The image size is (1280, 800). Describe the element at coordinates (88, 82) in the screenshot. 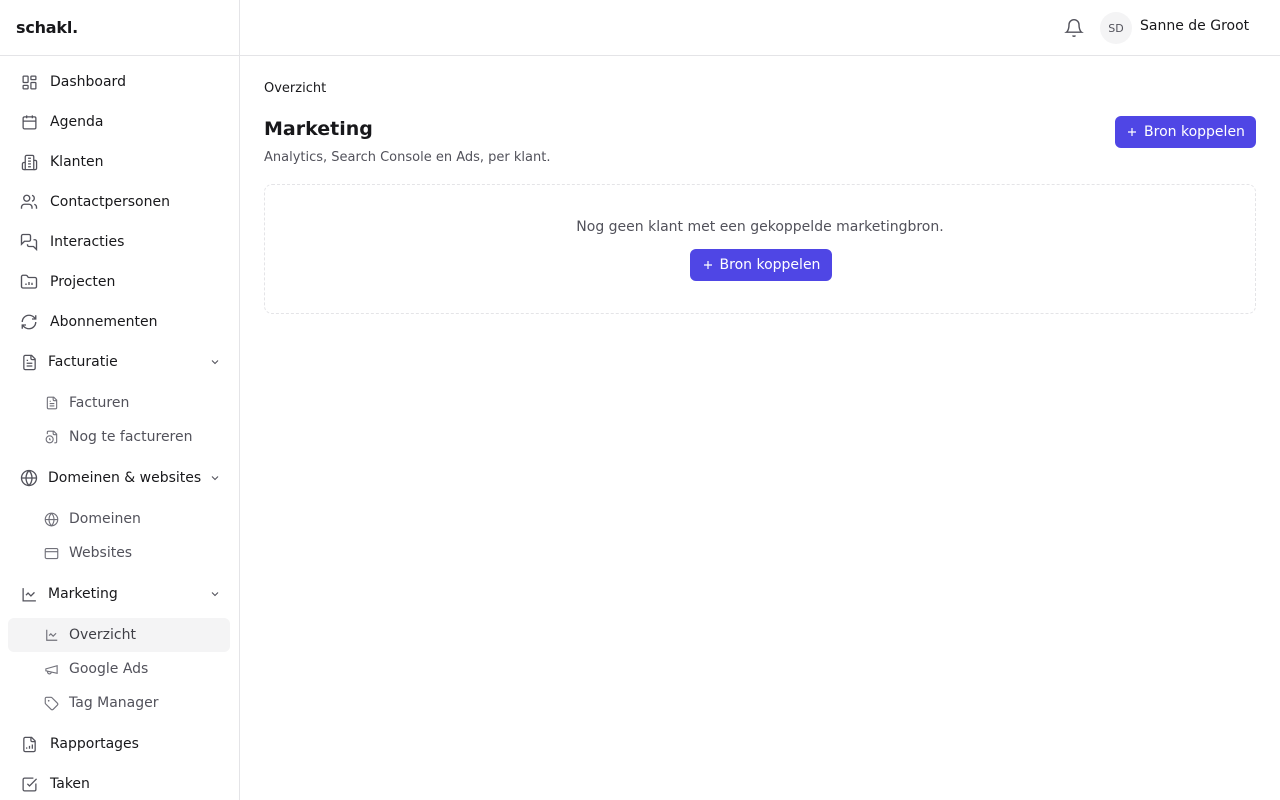

I see `sidebar-item-label: Dashboard` at that location.